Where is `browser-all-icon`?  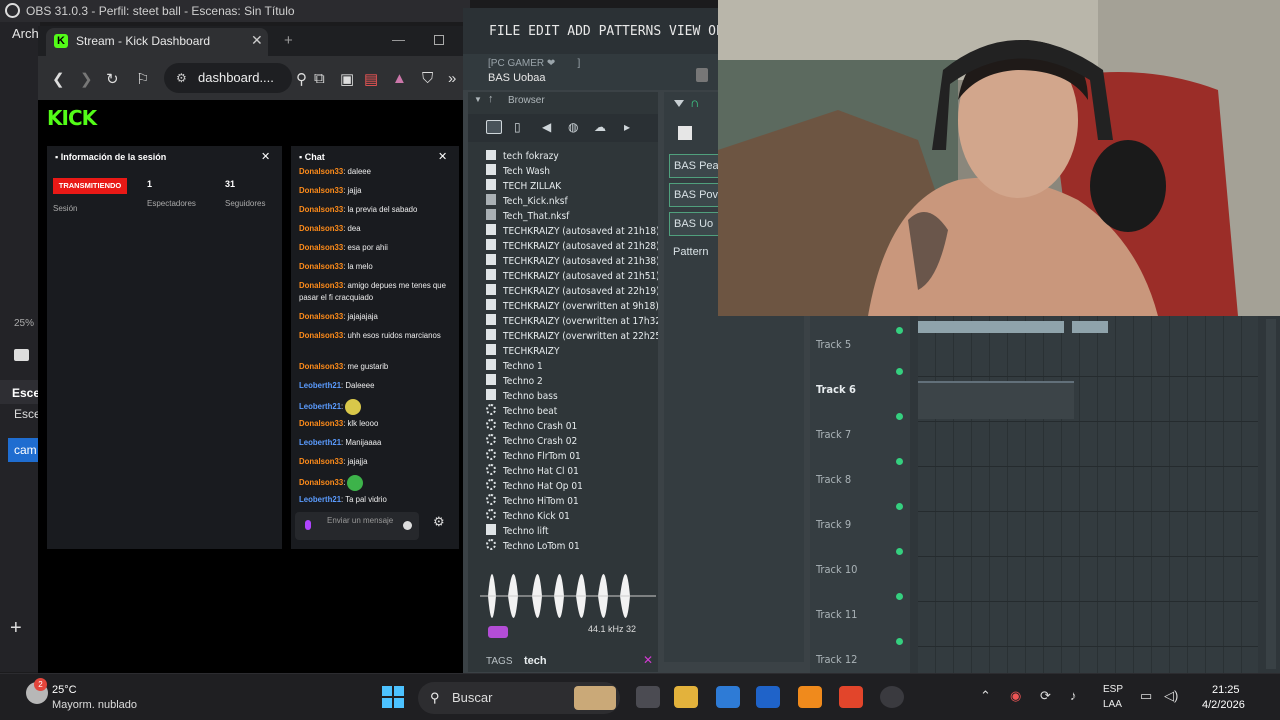 browser-all-icon is located at coordinates (494, 127).